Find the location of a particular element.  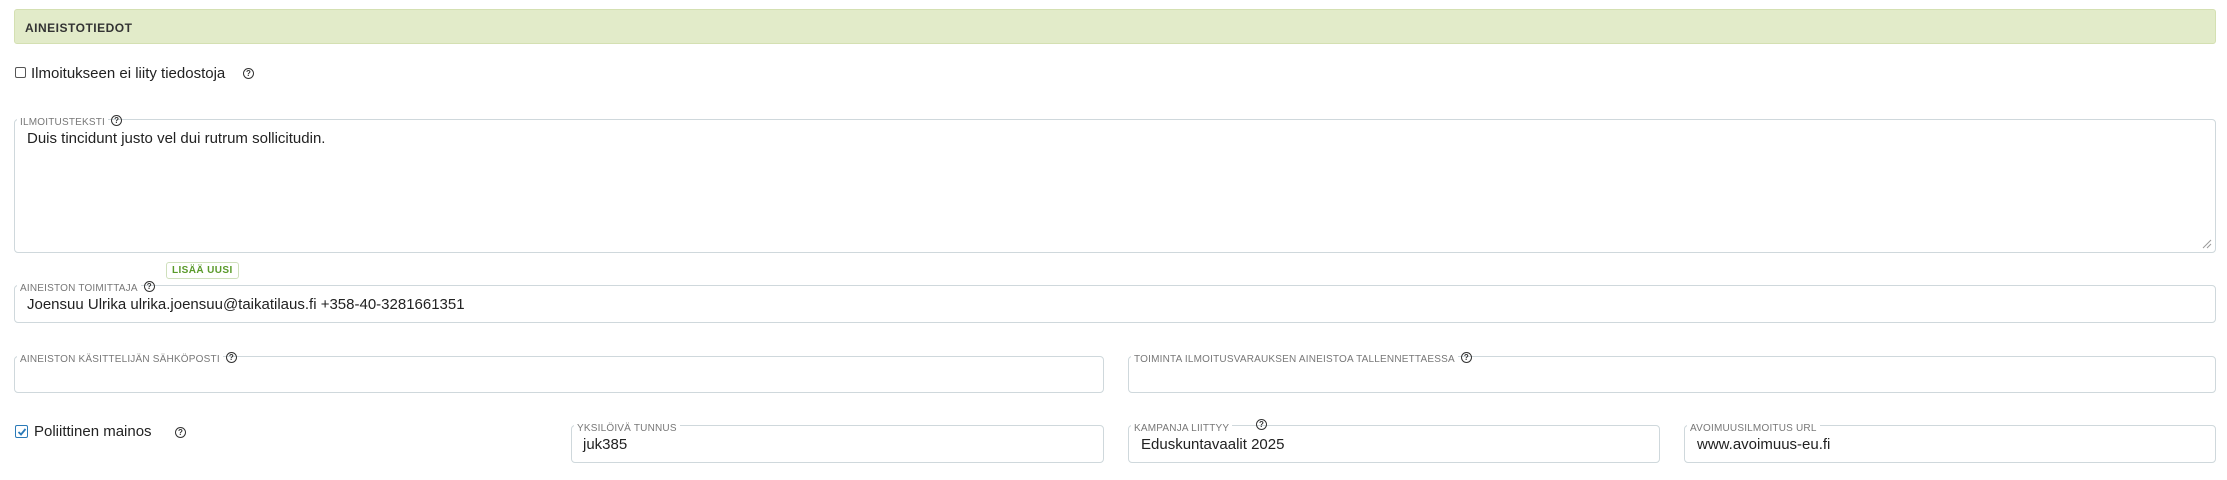

resize-grip-icon is located at coordinates (2207, 244).